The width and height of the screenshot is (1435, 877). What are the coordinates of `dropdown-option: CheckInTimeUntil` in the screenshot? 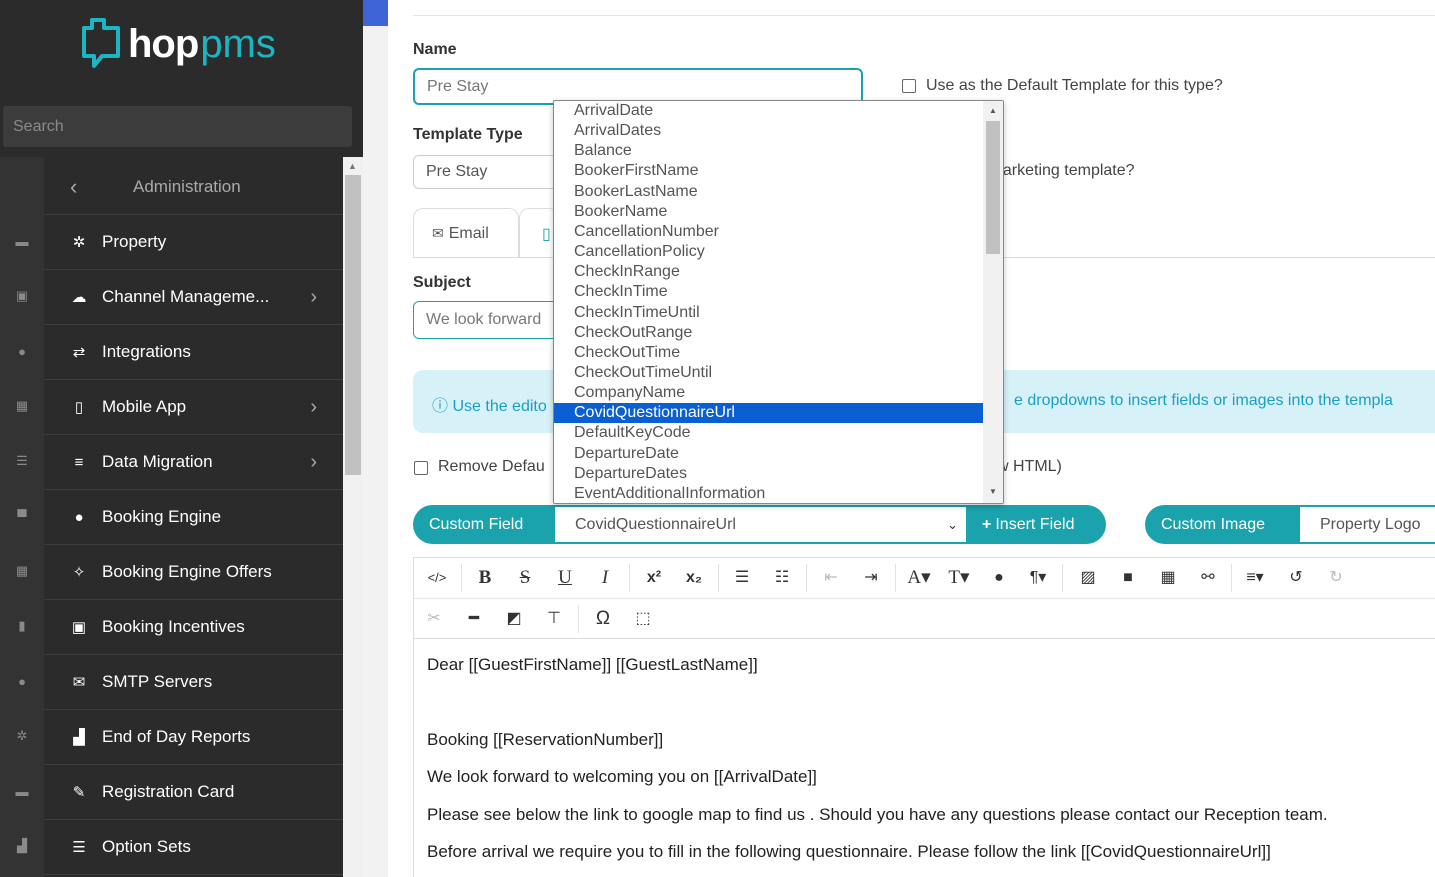 It's located at (768, 313).